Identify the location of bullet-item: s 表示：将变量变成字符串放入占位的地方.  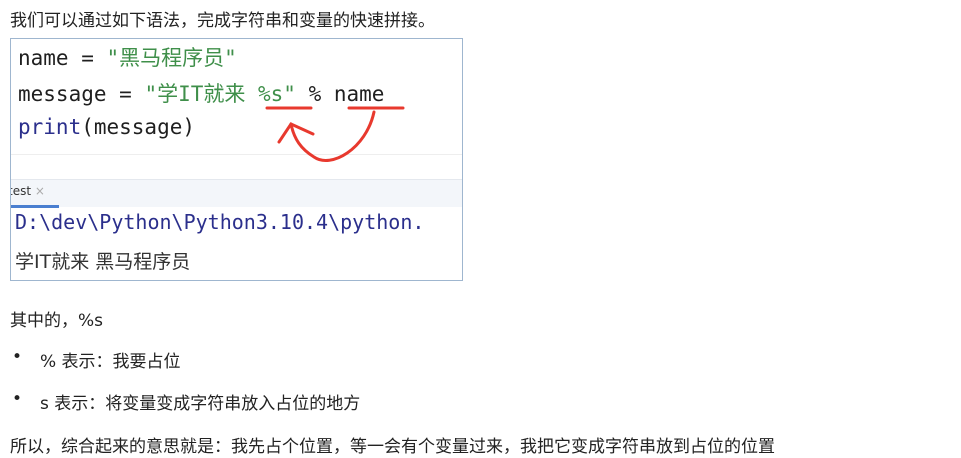
(200, 404).